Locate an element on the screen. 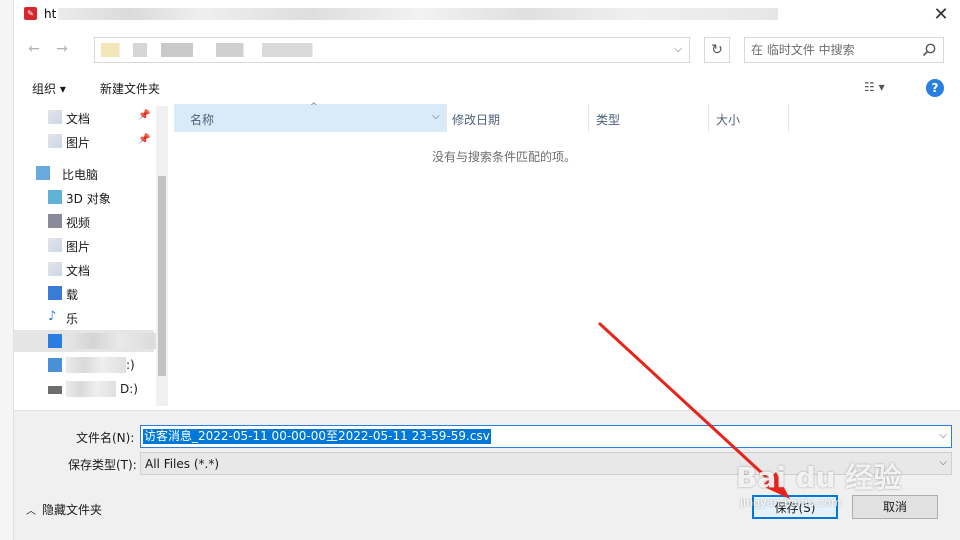 The width and height of the screenshot is (960, 540). sidebar-item-label: :) is located at coordinates (130, 365).